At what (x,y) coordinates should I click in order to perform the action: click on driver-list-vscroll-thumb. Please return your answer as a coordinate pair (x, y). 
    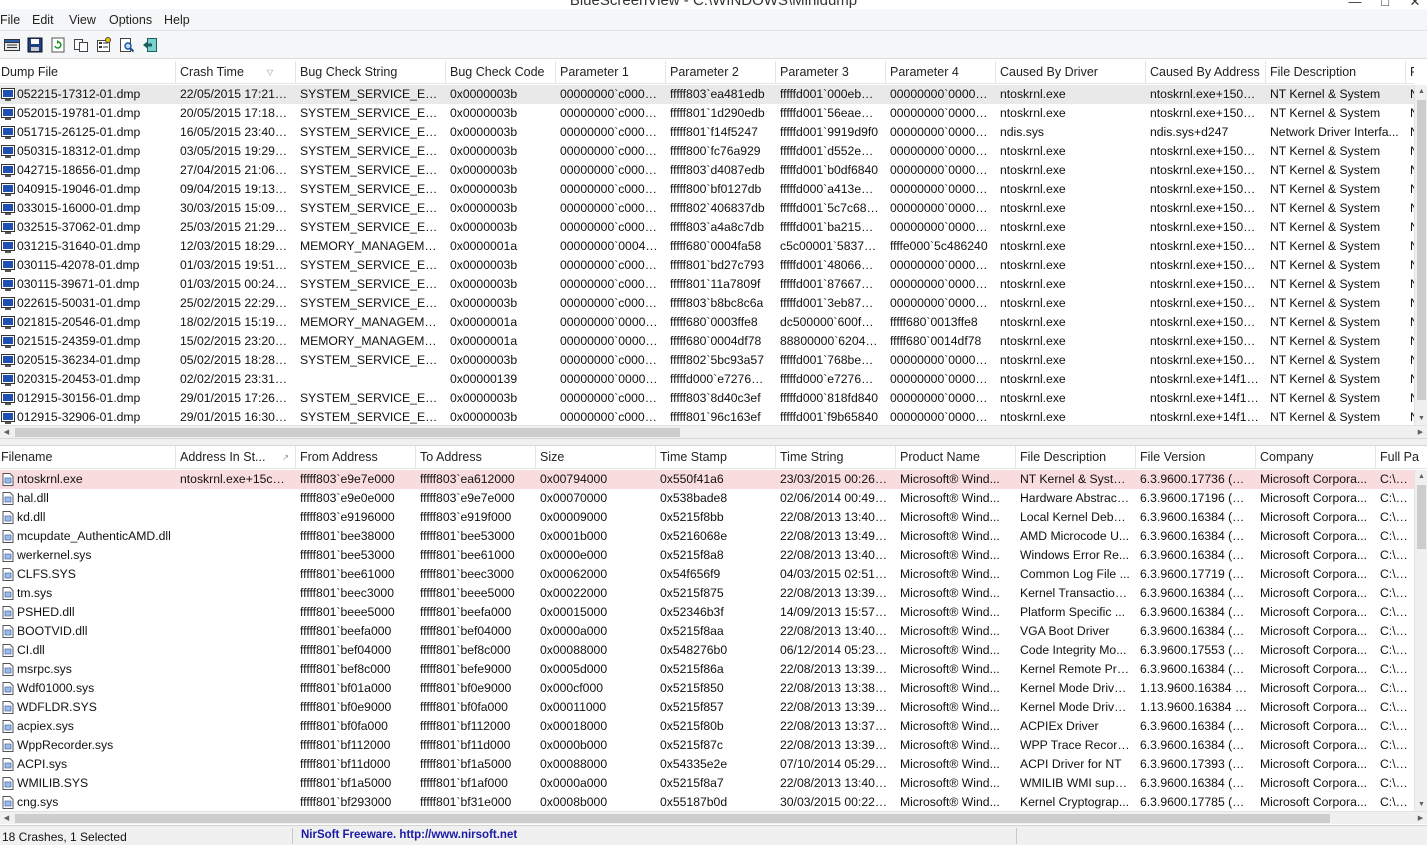
    Looking at the image, I should click on (1421, 517).